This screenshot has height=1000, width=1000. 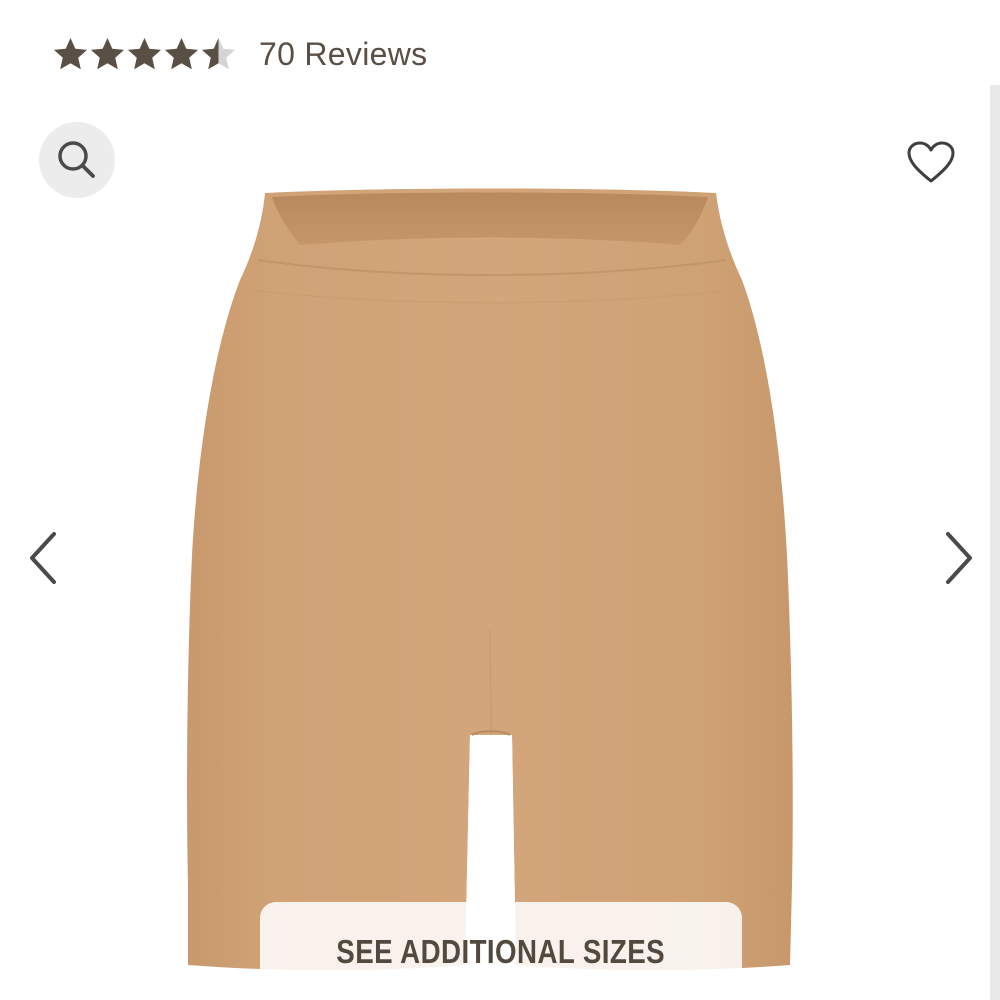 I want to click on chevron-left-icon, so click(x=43, y=558).